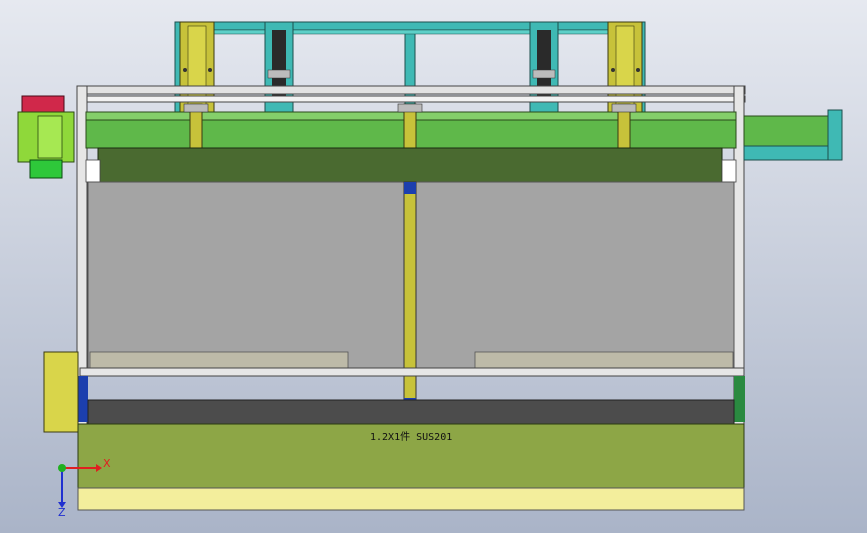 This screenshot has height=533, width=867. Describe the element at coordinates (604, 360) in the screenshot. I see `panel-step-right` at that location.